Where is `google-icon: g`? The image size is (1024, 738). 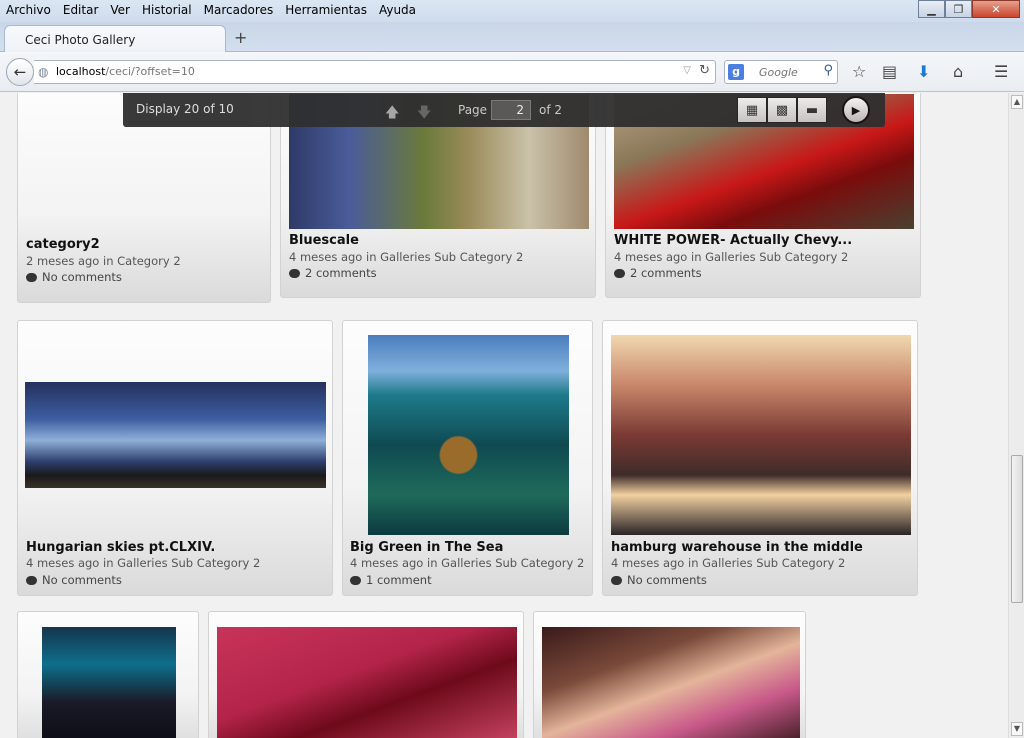 google-icon: g is located at coordinates (736, 72).